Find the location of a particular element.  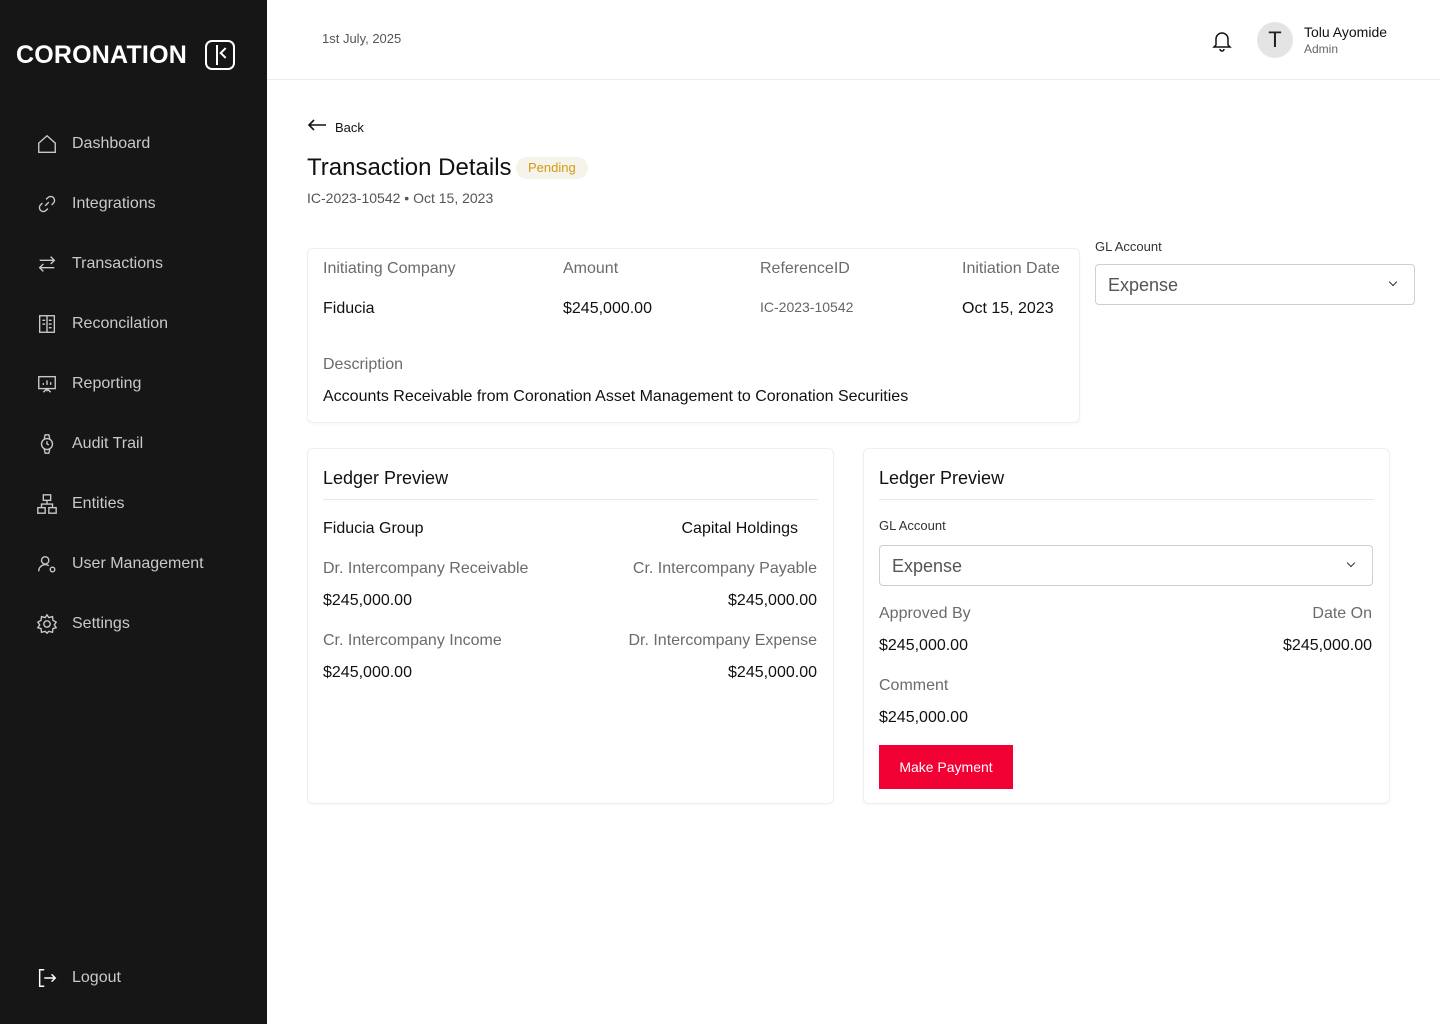

back-label: Back is located at coordinates (349, 127).